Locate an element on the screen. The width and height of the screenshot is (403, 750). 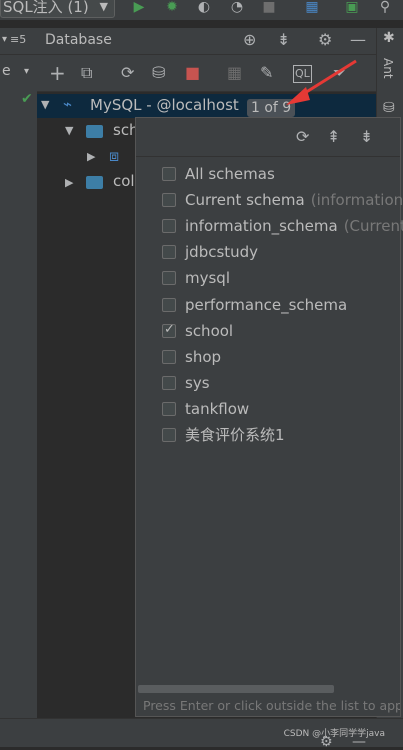
collation-folder-icon is located at coordinates (94, 182).